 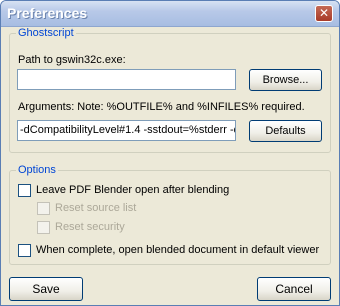 I want to click on close-button: ✕, so click(x=324, y=13).